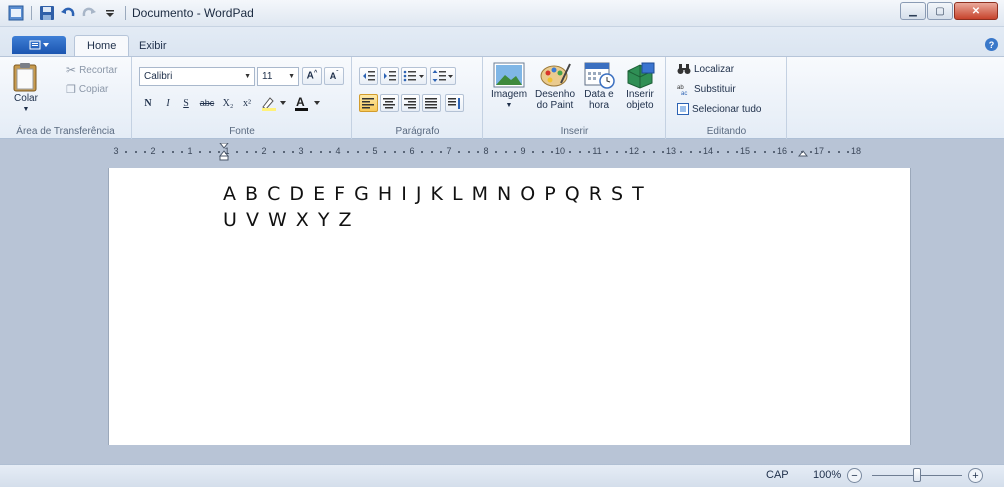  I want to click on app-icon, so click(16, 13).